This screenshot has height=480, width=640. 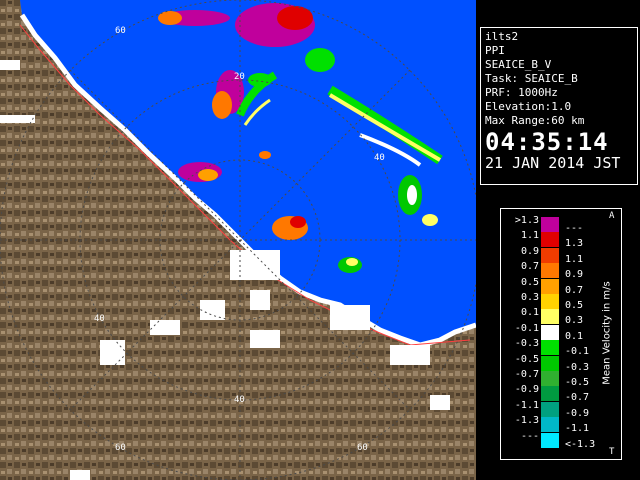 I want to click on legend-low-value: -0.3, so click(x=526, y=344).